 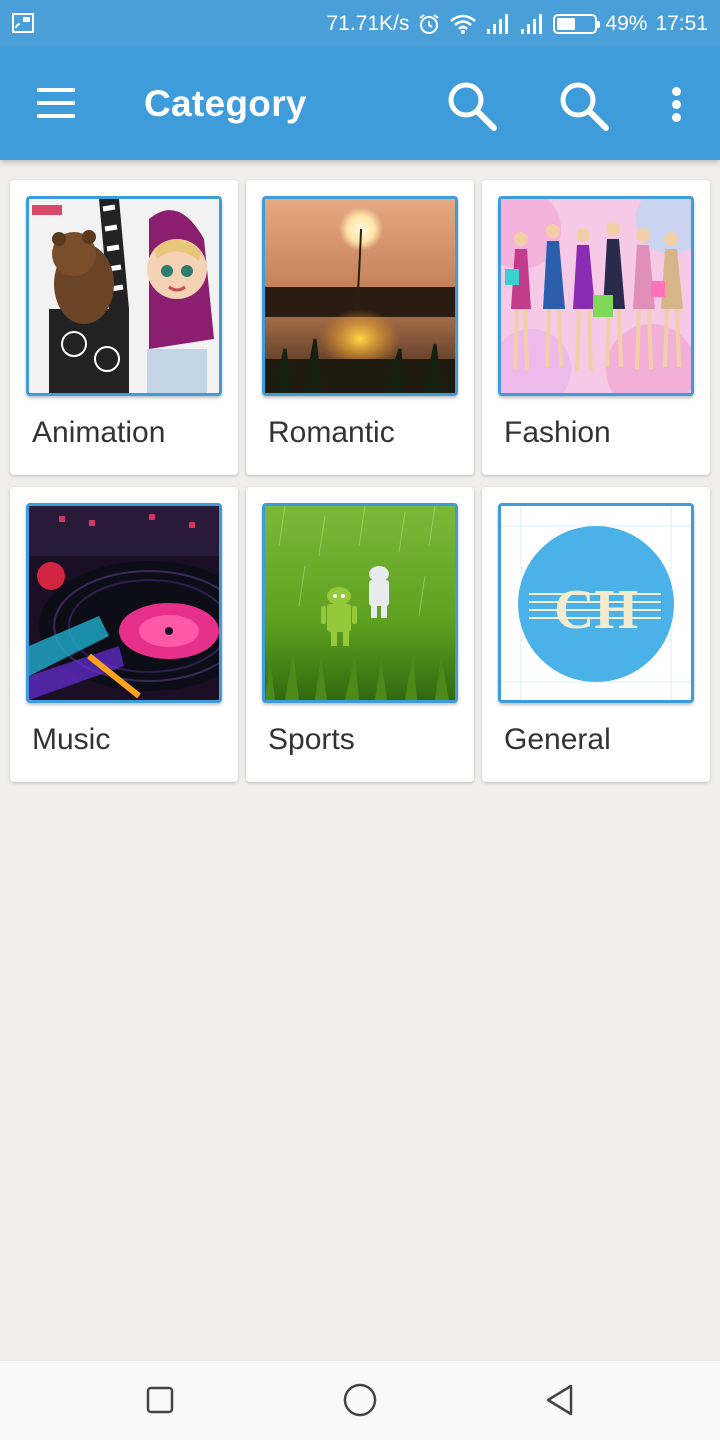 What do you see at coordinates (557, 432) in the screenshot?
I see `category-label: Fashion` at bounding box center [557, 432].